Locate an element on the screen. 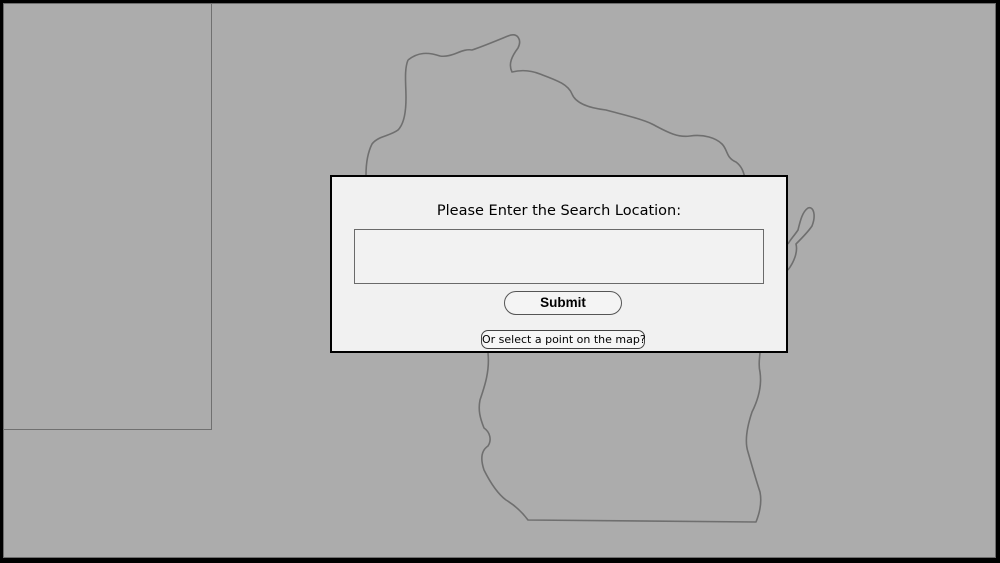  search-location-input is located at coordinates (559, 256).